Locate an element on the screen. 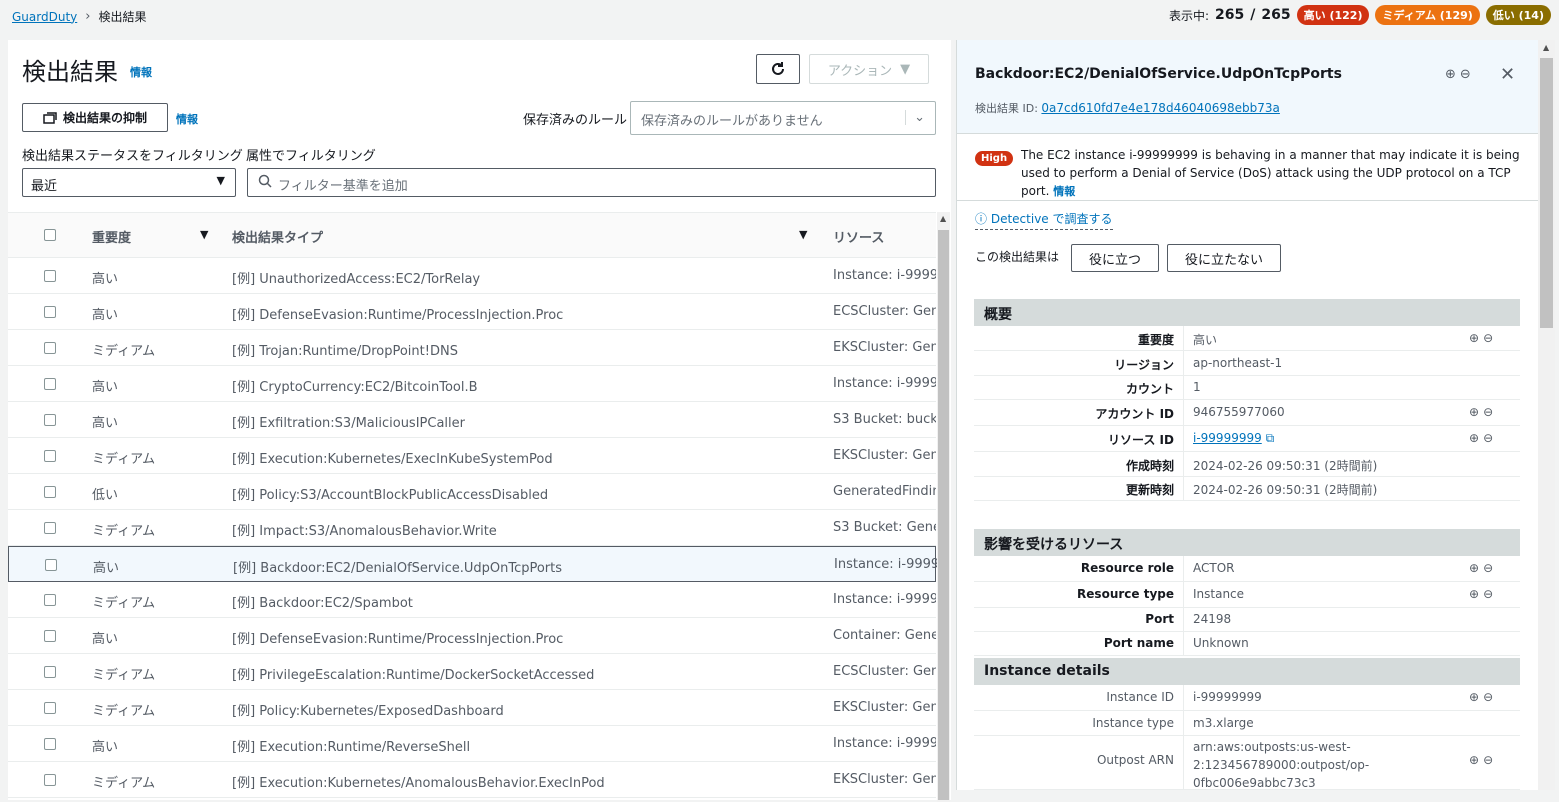  instance-section-header: Instance details is located at coordinates (1247, 671).